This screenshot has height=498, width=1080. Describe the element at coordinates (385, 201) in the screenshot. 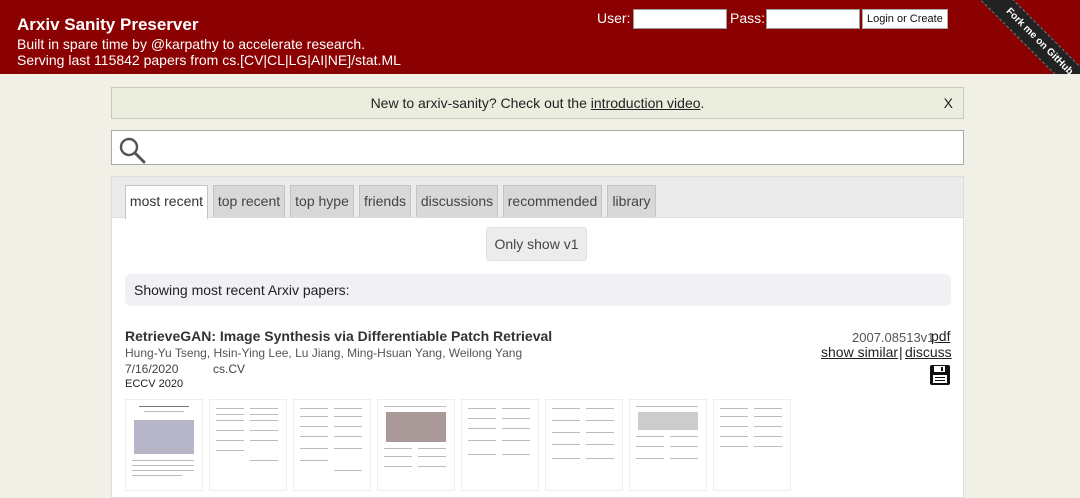

I see `tab-friends: friends` at that location.